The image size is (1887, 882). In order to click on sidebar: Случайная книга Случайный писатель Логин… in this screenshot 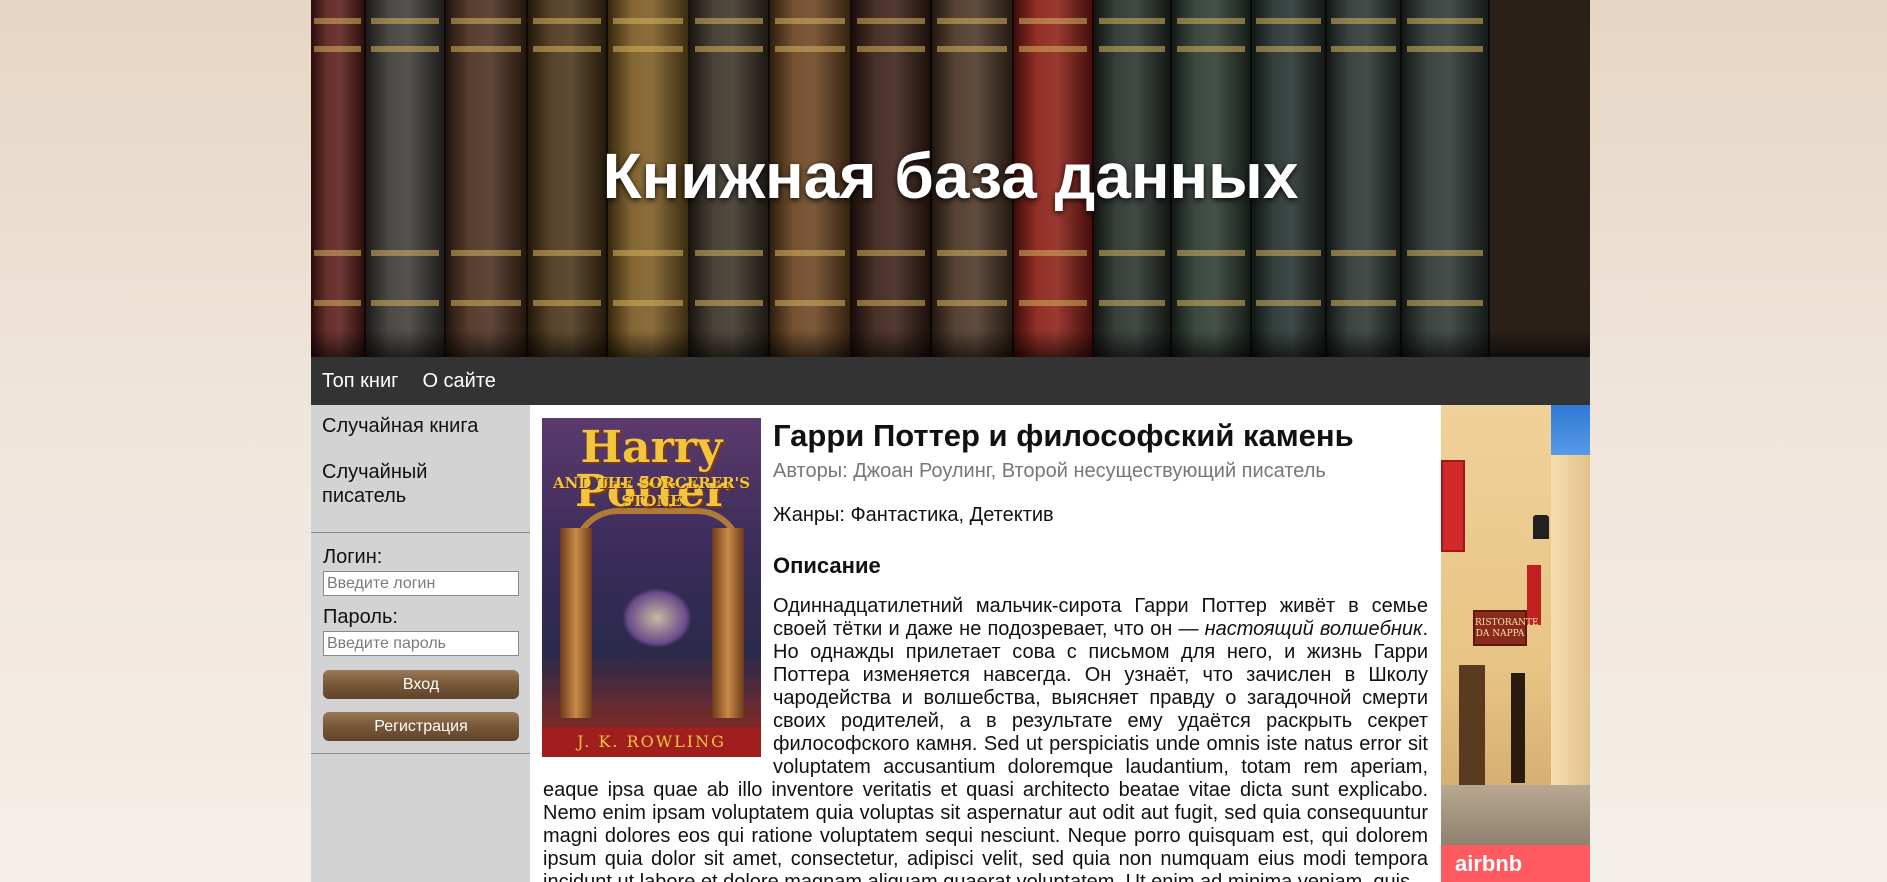, I will do `click(420, 643)`.